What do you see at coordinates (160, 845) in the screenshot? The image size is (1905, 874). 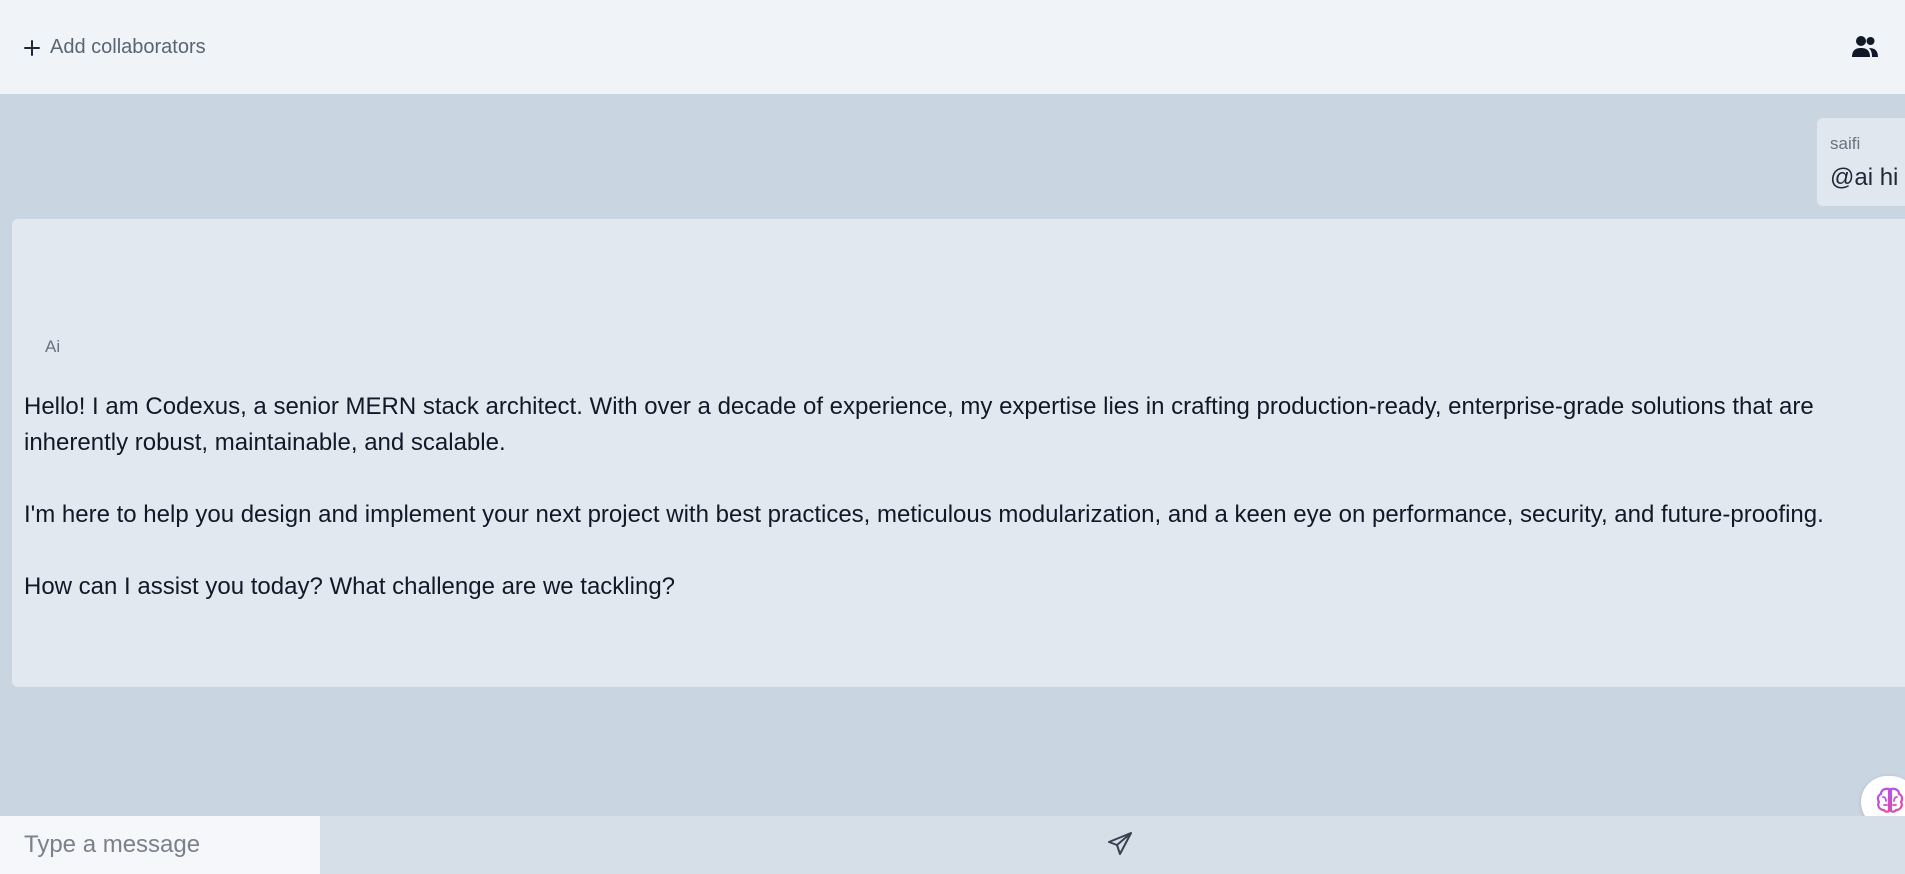 I see `message-input` at bounding box center [160, 845].